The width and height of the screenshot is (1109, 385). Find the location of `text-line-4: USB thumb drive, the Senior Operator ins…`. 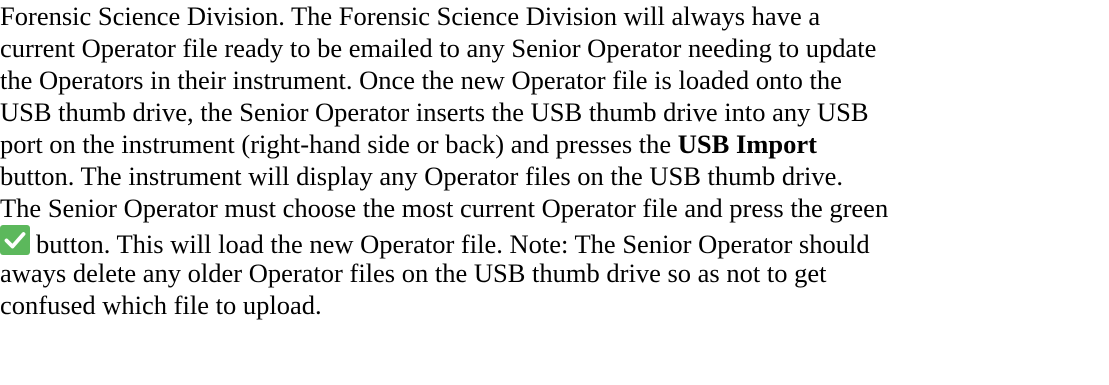

text-line-4: USB thumb drive, the Senior Operator ins… is located at coordinates (434, 112).